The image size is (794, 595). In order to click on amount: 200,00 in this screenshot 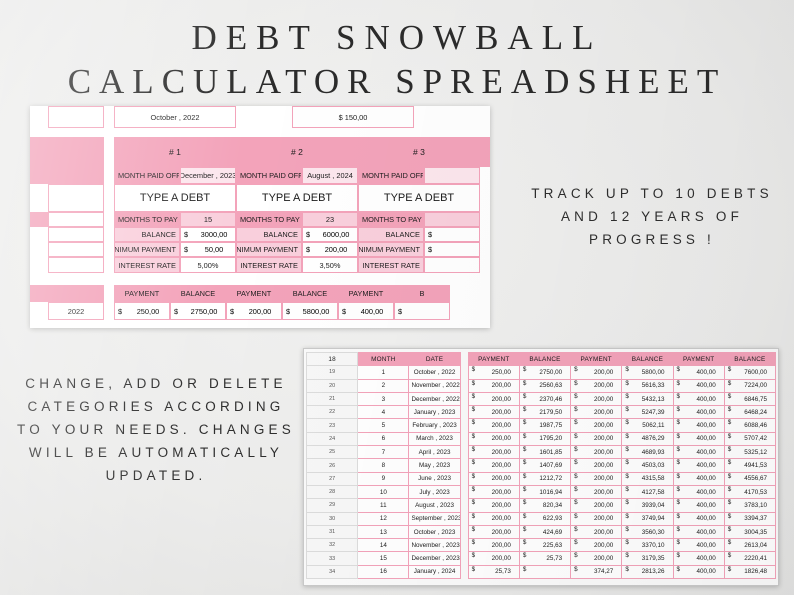, I will do `click(336, 249)`.